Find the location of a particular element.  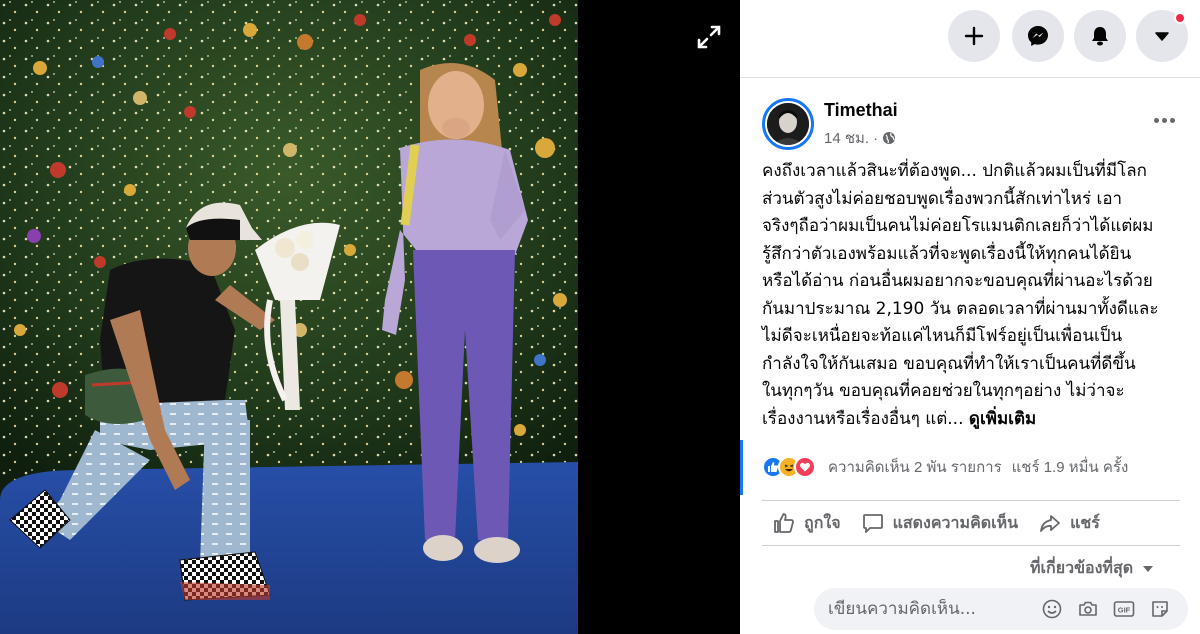

love-reaction-icon is located at coordinates (805, 467).